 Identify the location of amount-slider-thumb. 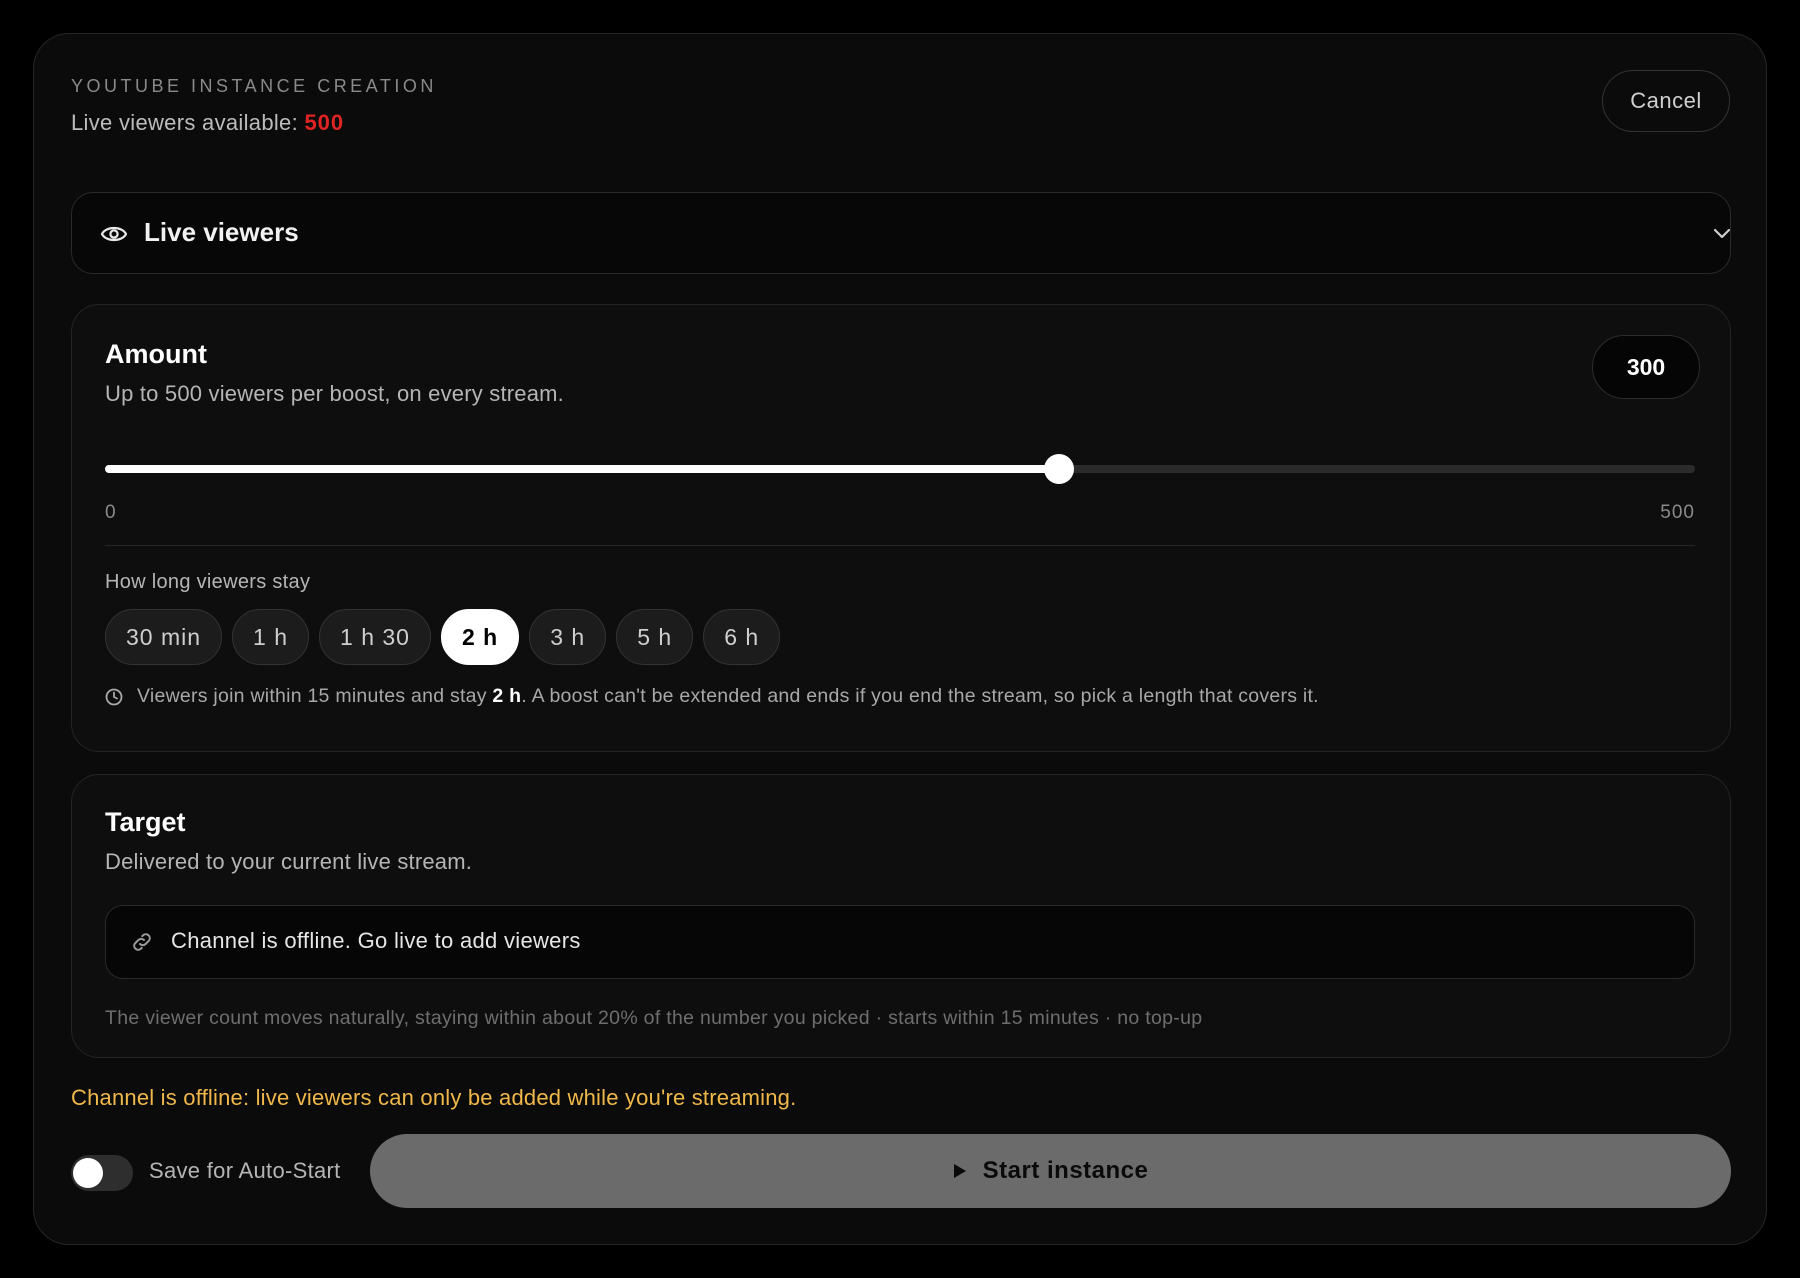
(1059, 469).